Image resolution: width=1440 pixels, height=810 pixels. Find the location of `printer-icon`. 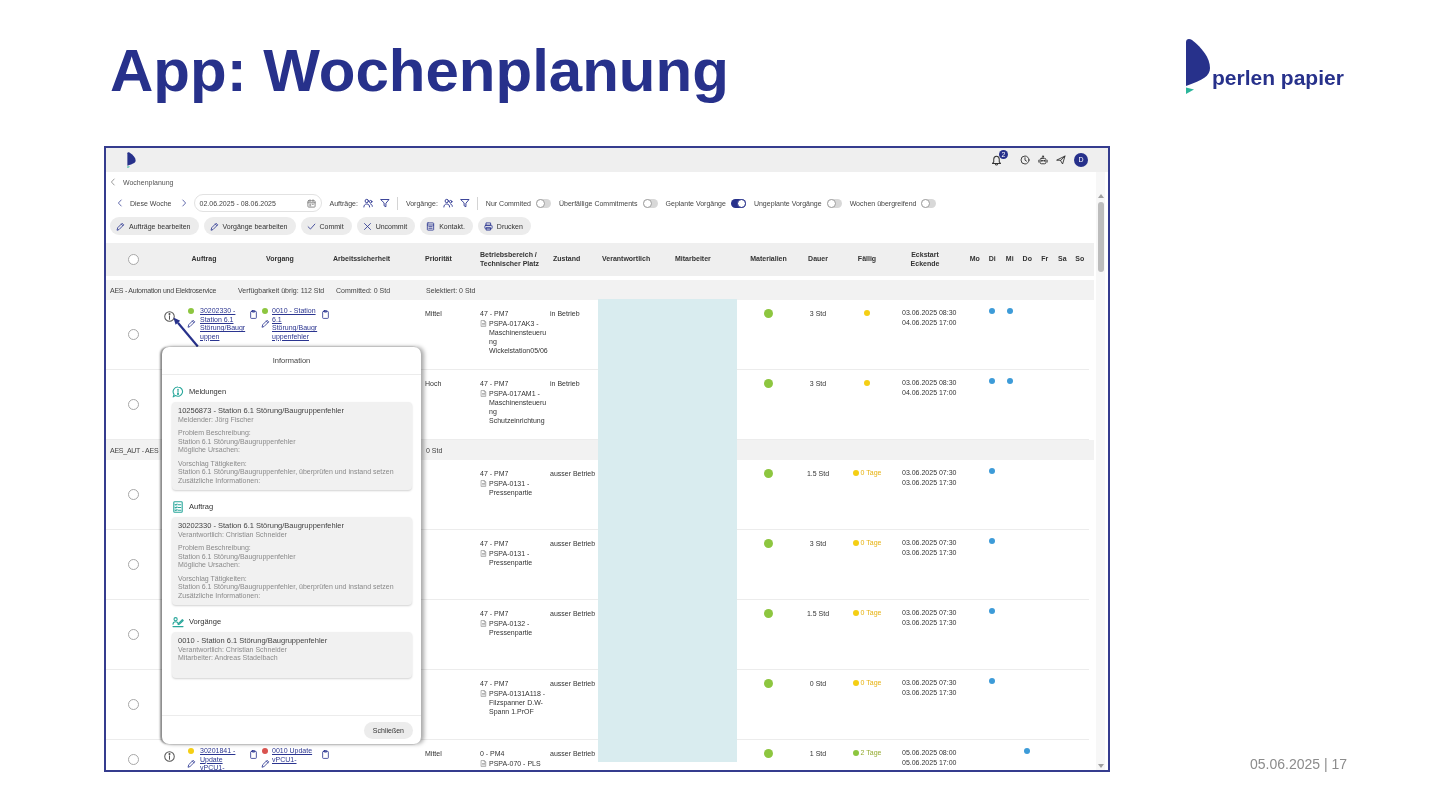

printer-icon is located at coordinates (488, 226).